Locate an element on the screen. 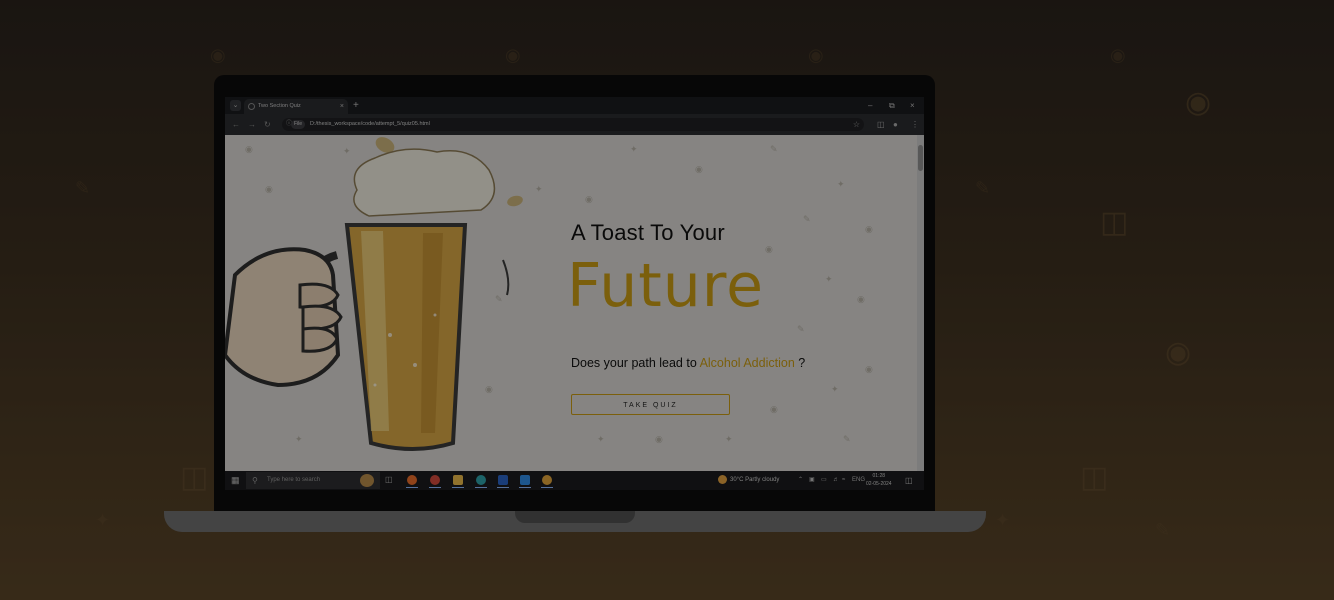 The height and width of the screenshot is (600, 1334). new-tab-button: + is located at coordinates (356, 105).